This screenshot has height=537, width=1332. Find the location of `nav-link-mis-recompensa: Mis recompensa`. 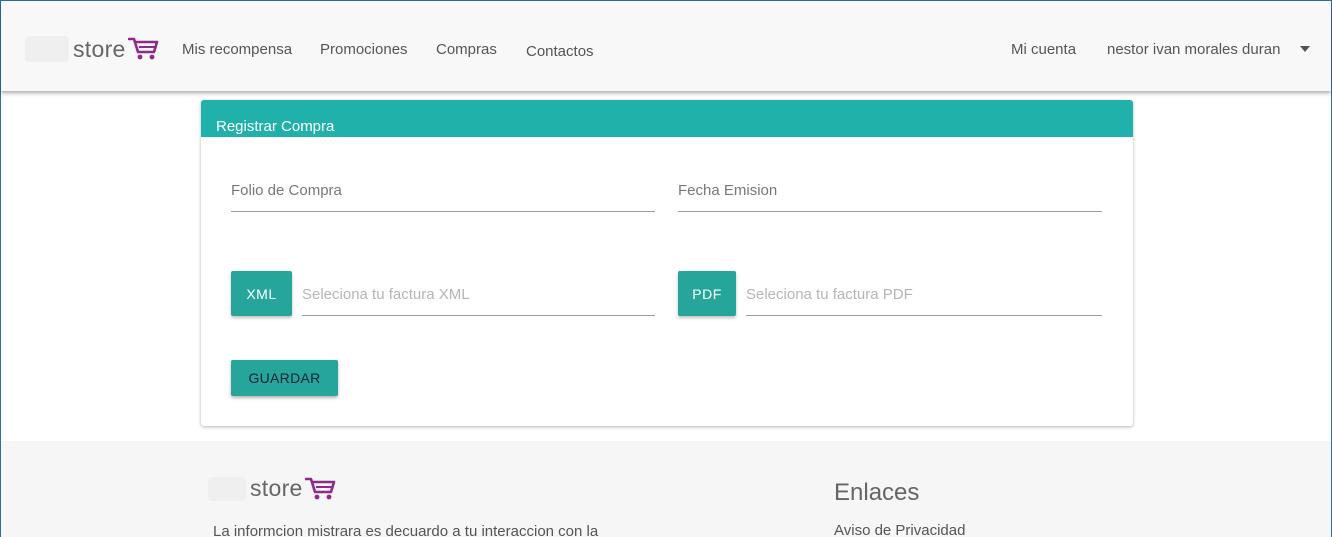

nav-link-mis-recompensa: Mis recompensa is located at coordinates (237, 49).